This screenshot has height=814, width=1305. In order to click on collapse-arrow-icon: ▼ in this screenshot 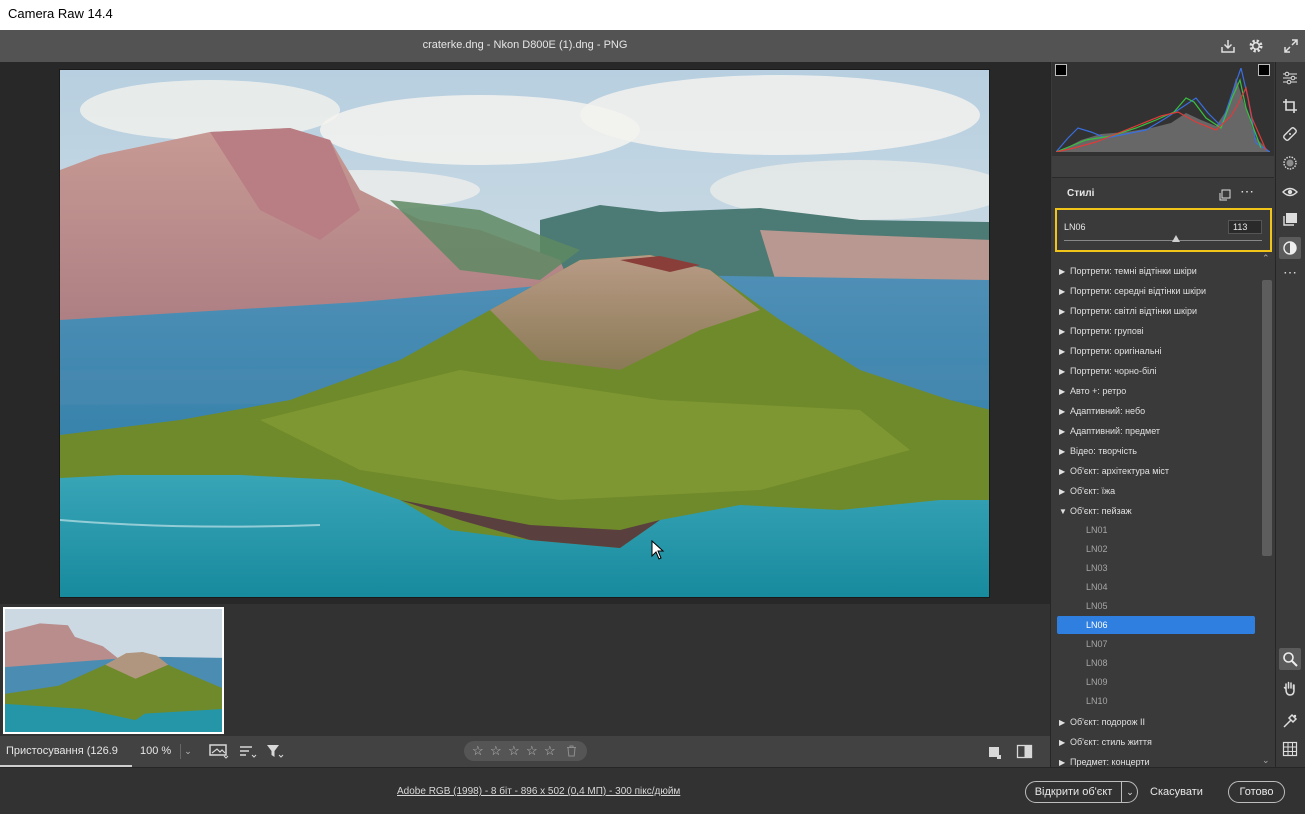, I will do `click(1064, 512)`.